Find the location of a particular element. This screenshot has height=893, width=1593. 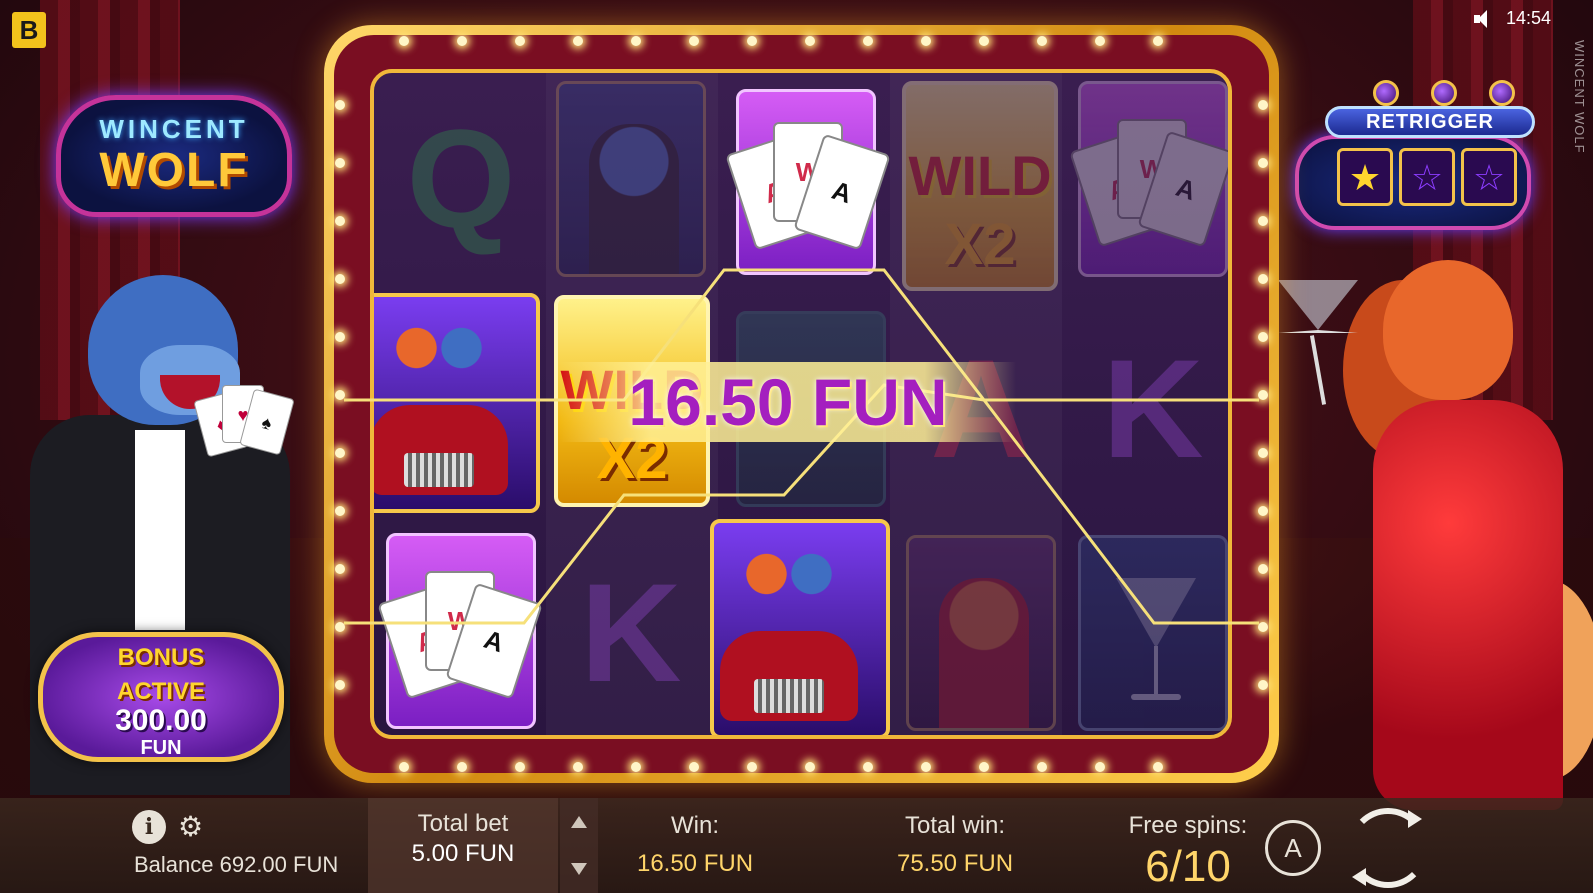

symbol-fox is located at coordinates (981, 633).